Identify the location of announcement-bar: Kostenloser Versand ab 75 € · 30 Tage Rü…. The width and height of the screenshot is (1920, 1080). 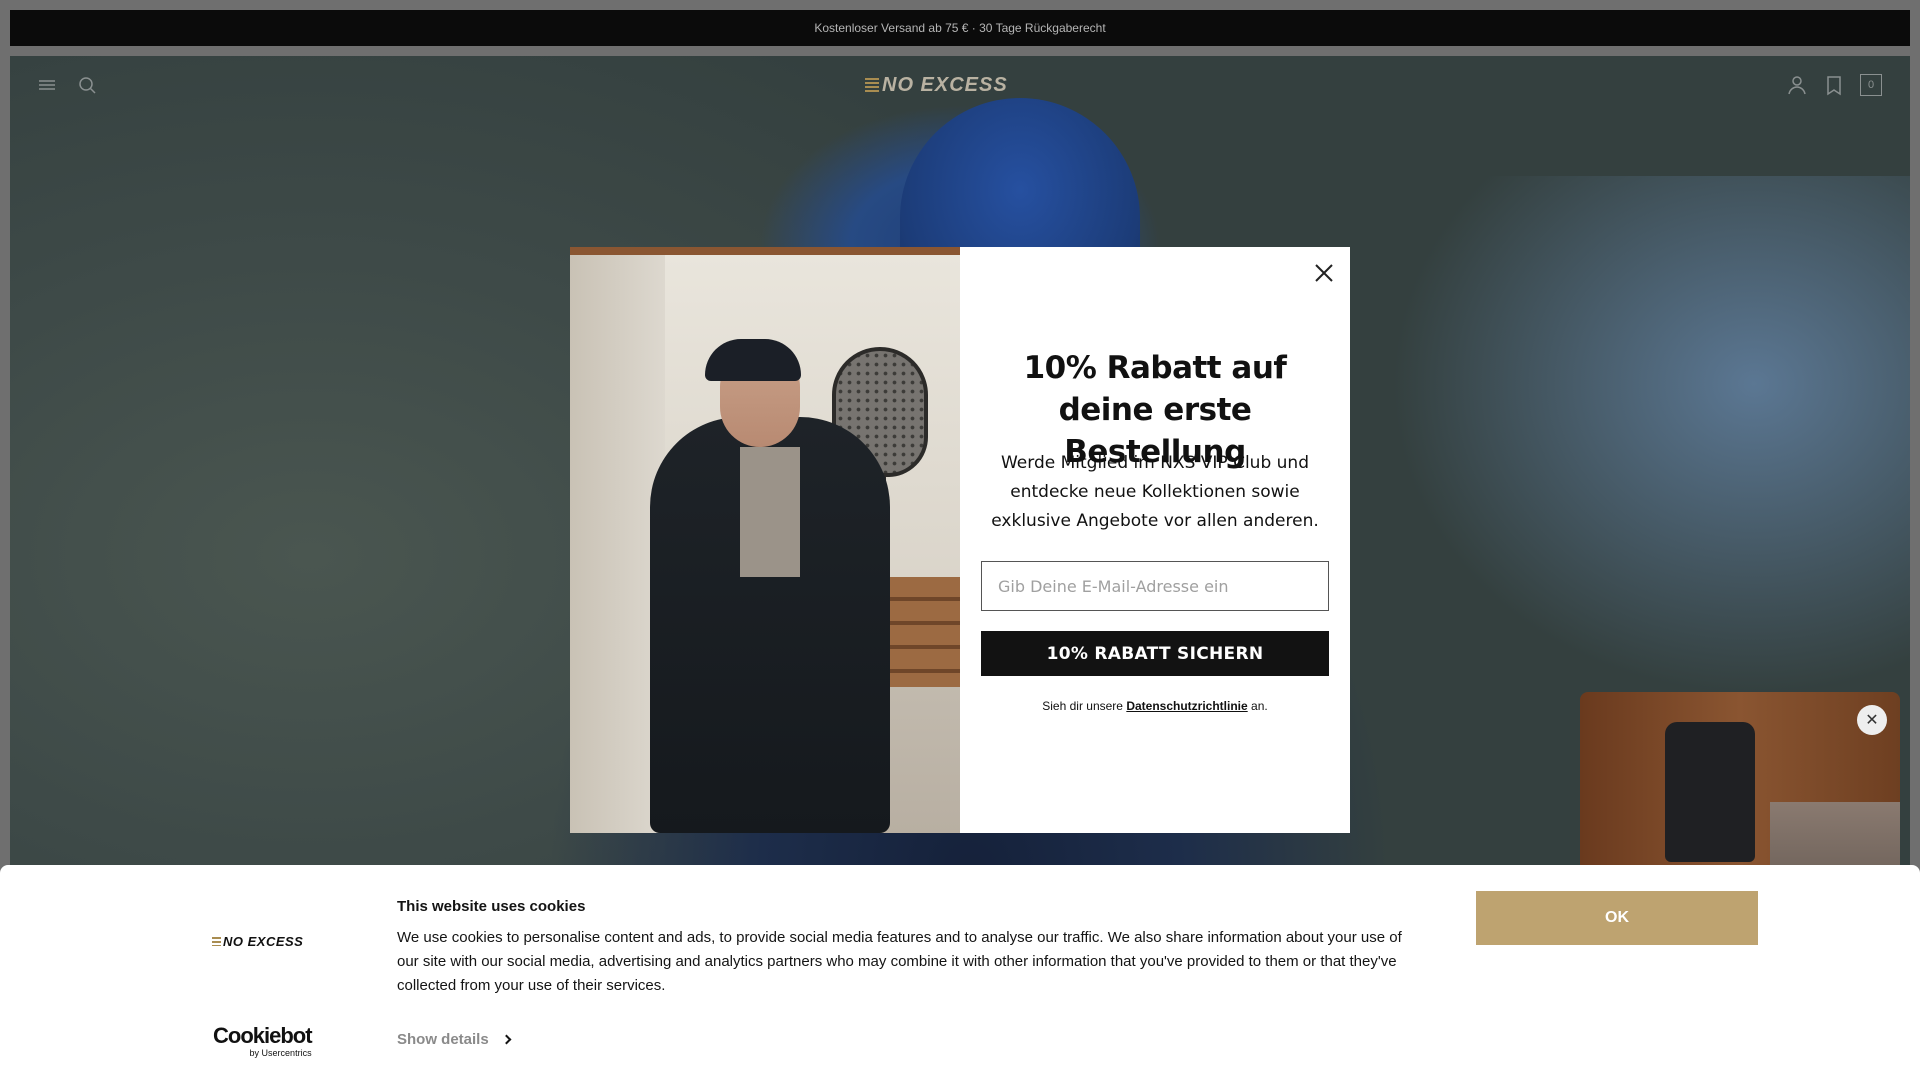
(960, 28).